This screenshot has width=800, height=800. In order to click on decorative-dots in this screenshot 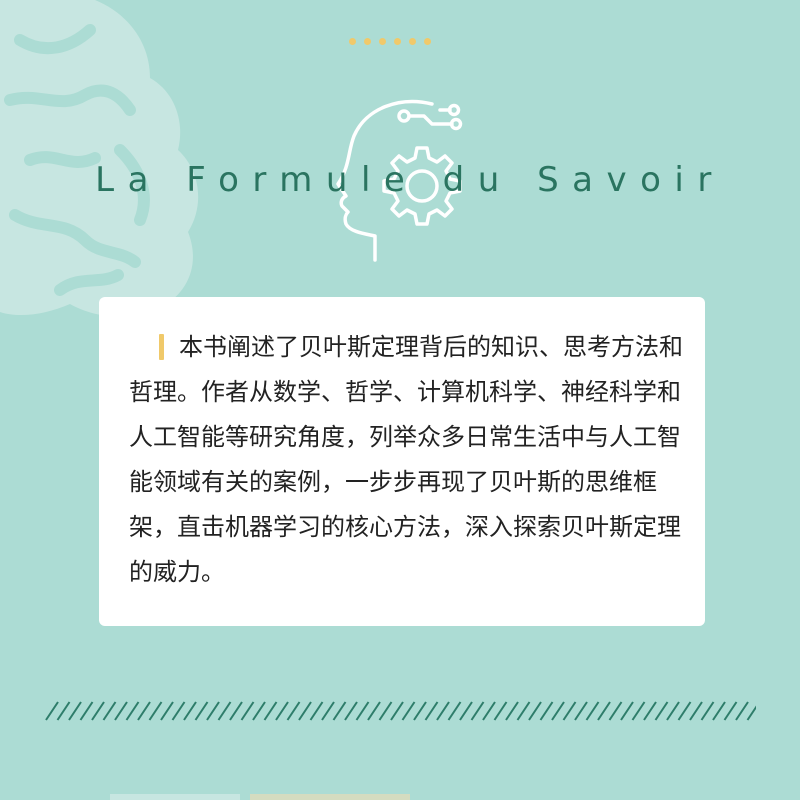, I will do `click(390, 41)`.